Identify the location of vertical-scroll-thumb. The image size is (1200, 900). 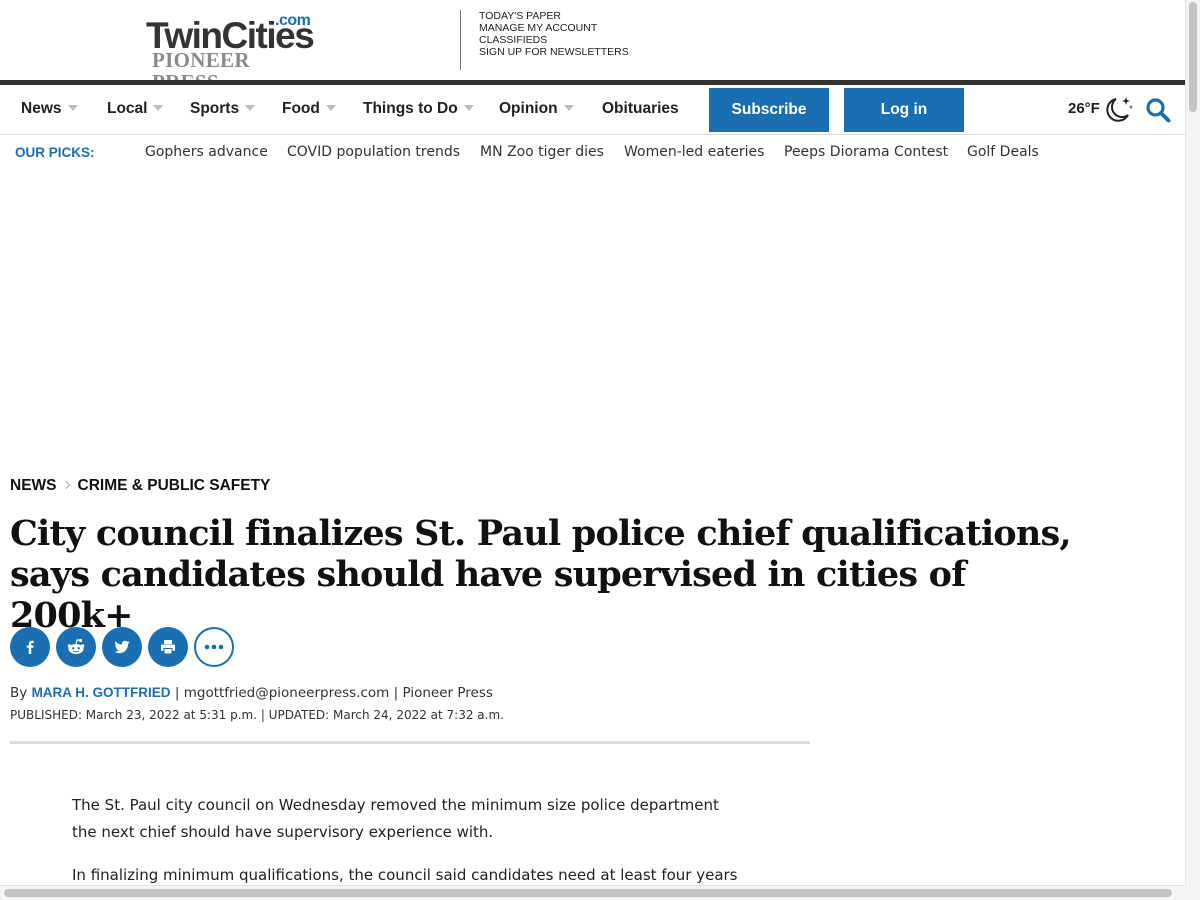
(1193, 57).